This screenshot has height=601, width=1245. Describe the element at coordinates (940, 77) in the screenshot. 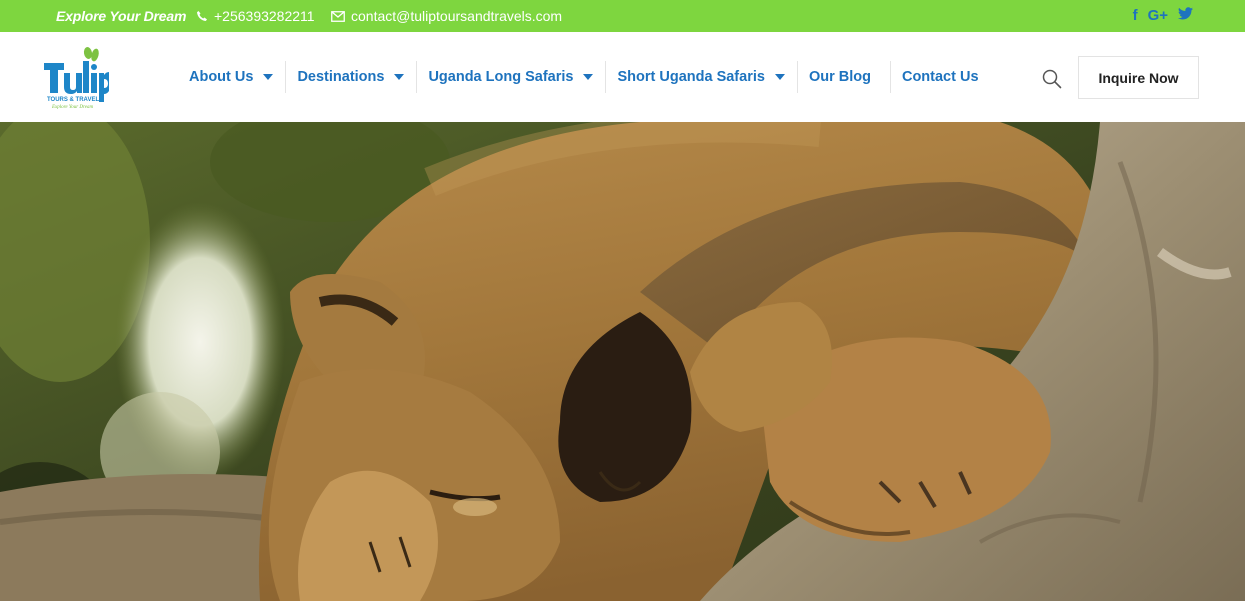

I see `nav-label: Contact Us` at that location.